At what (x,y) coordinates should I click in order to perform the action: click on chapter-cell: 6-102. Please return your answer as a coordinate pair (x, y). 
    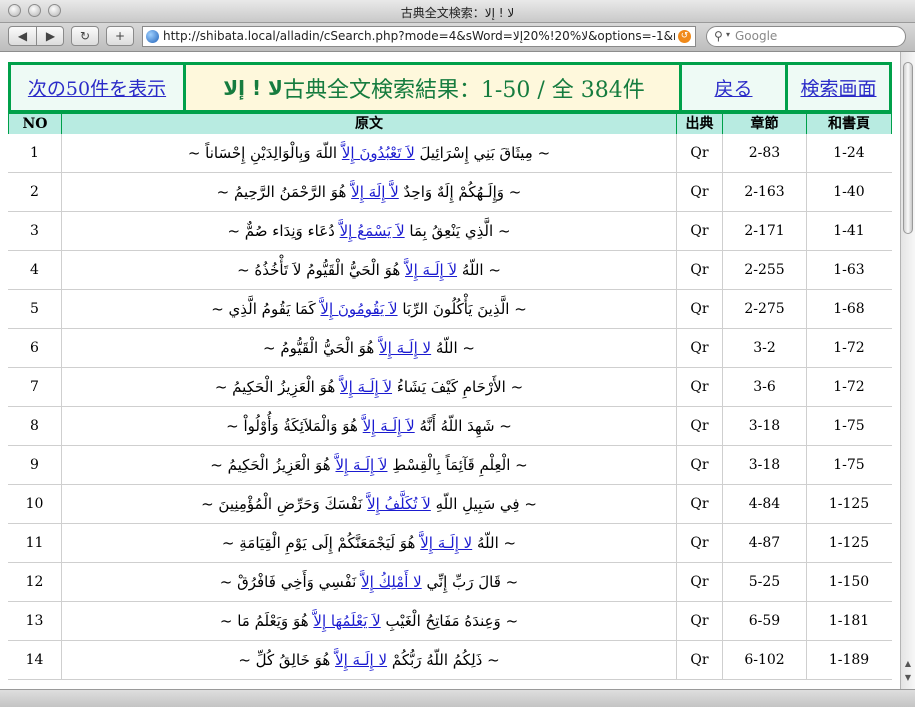
    Looking at the image, I should click on (764, 660).